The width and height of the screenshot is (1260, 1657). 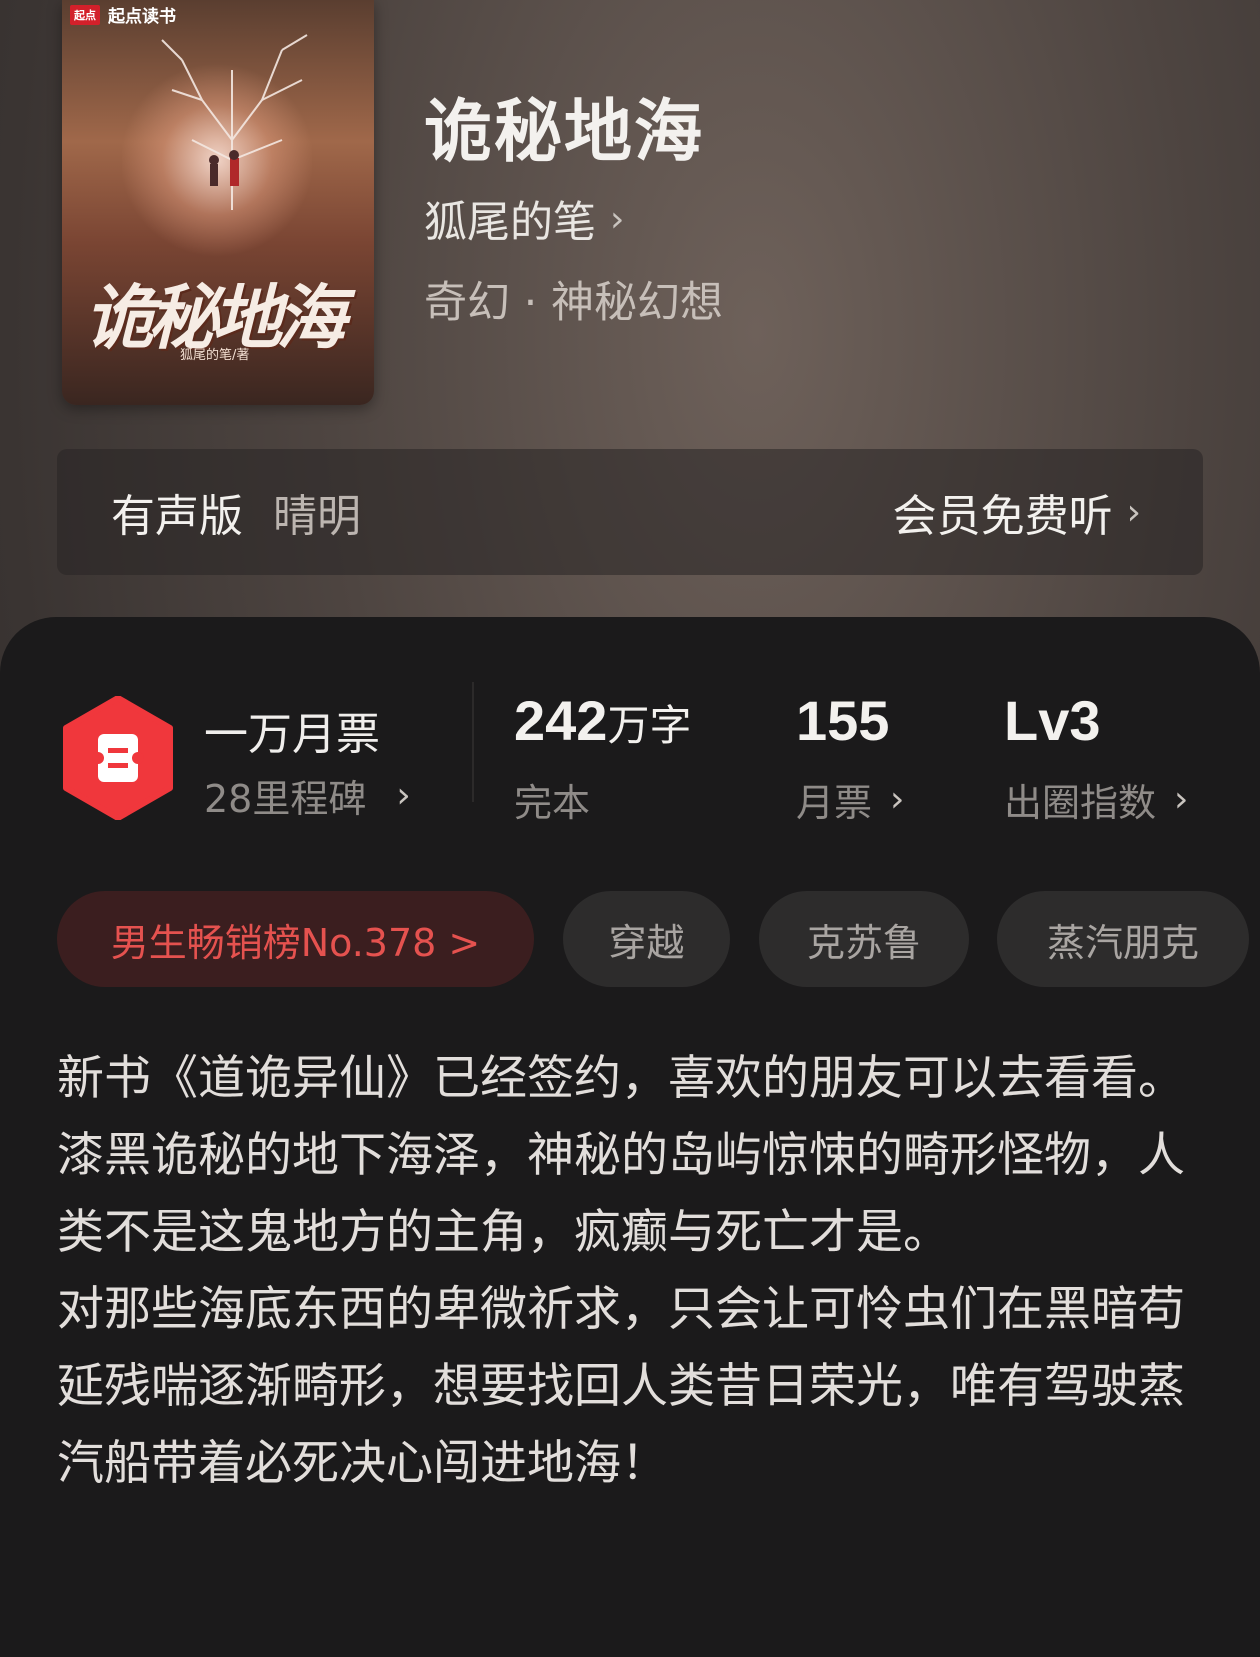 What do you see at coordinates (834, 803) in the screenshot?
I see `monthly-tickets-label: 月票` at bounding box center [834, 803].